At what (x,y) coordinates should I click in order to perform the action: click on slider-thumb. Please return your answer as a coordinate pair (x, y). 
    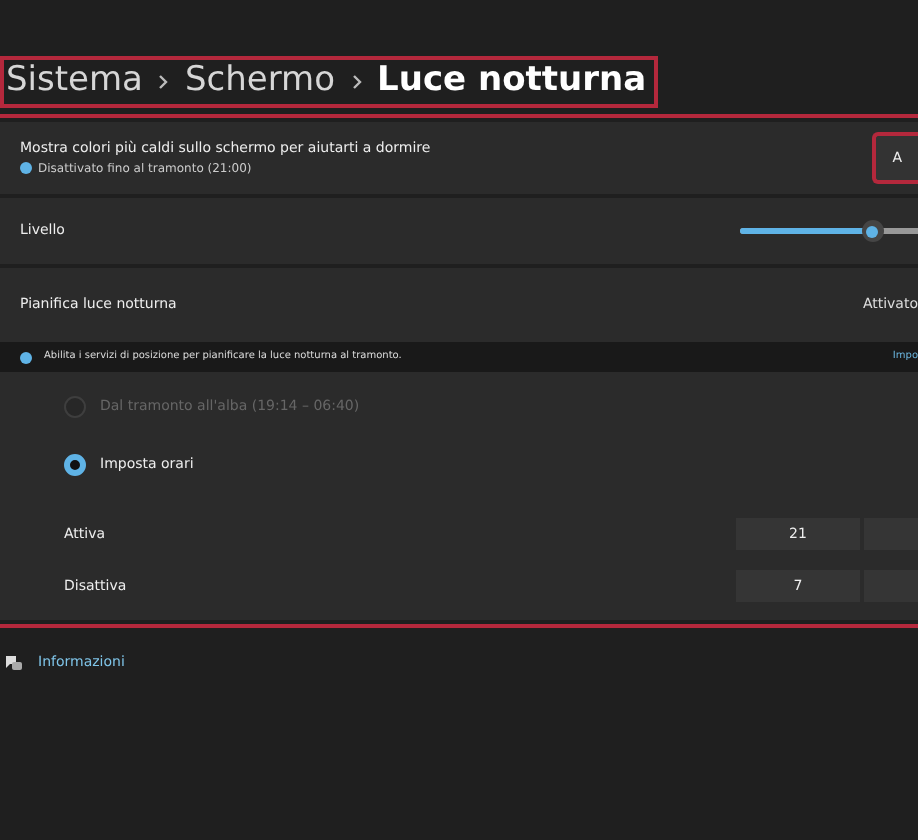
    Looking at the image, I should click on (872, 231).